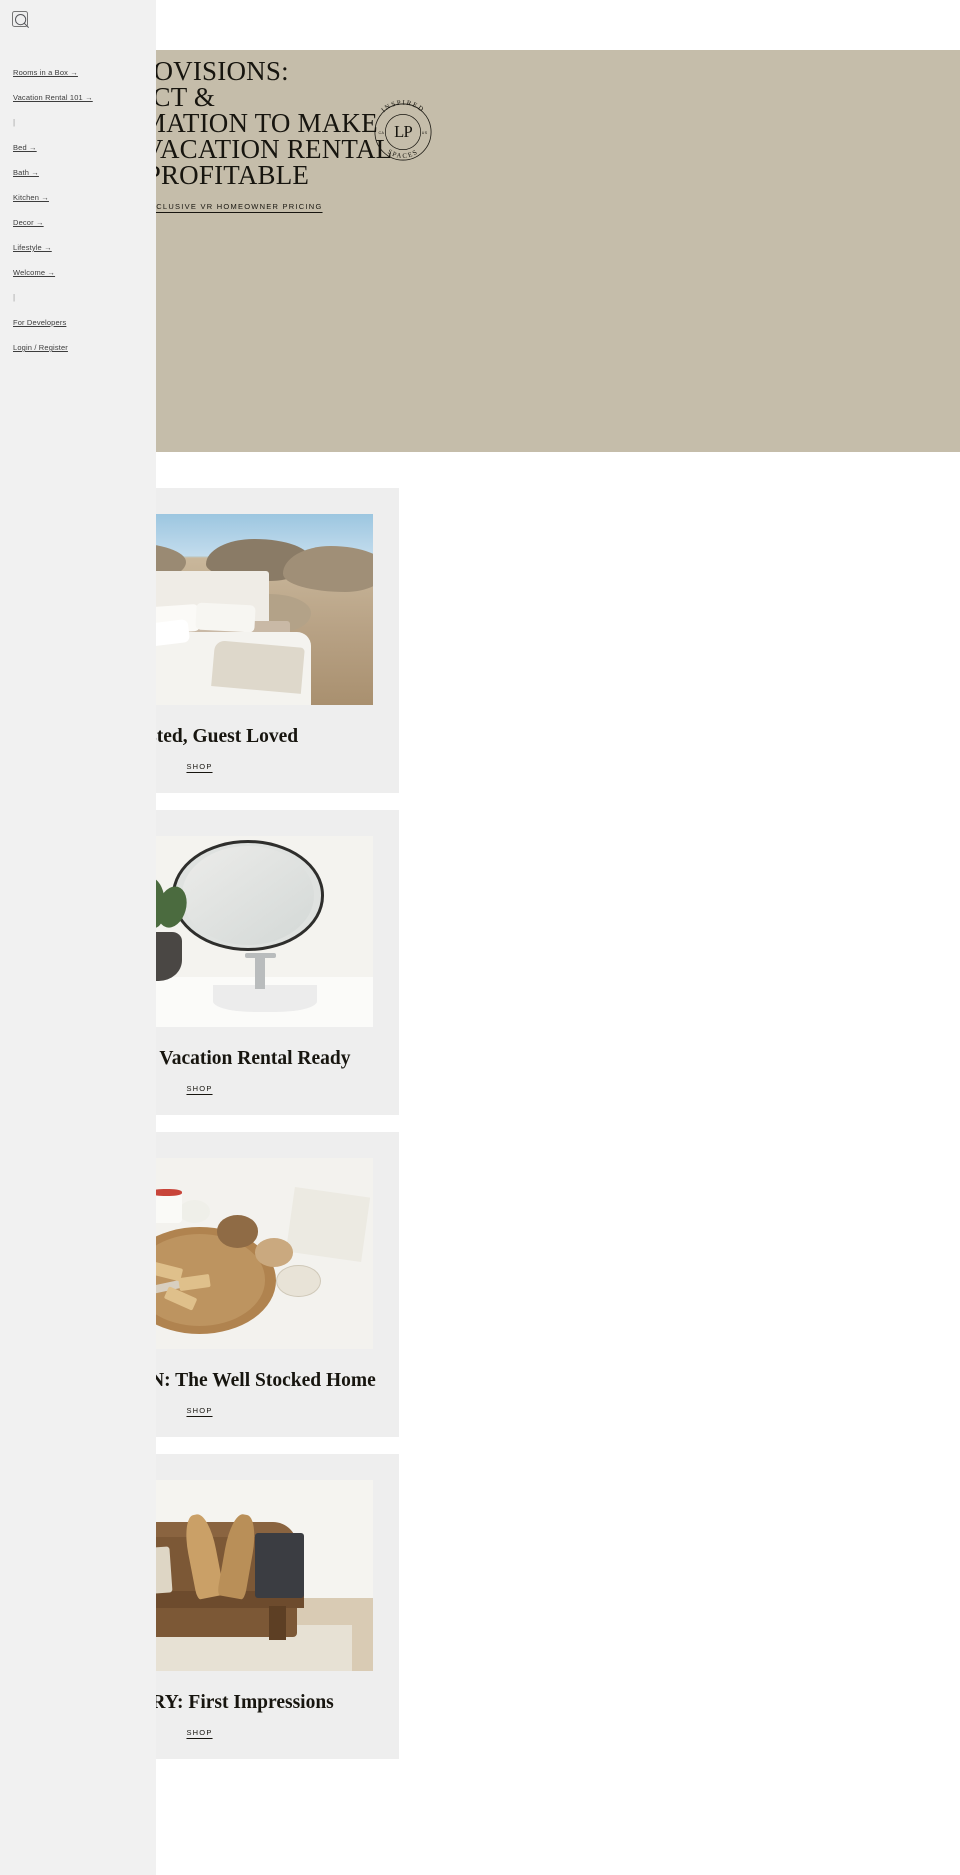 Image resolution: width=960 pixels, height=1875 pixels. I want to click on svg-text: SPACES, so click(402, 155).